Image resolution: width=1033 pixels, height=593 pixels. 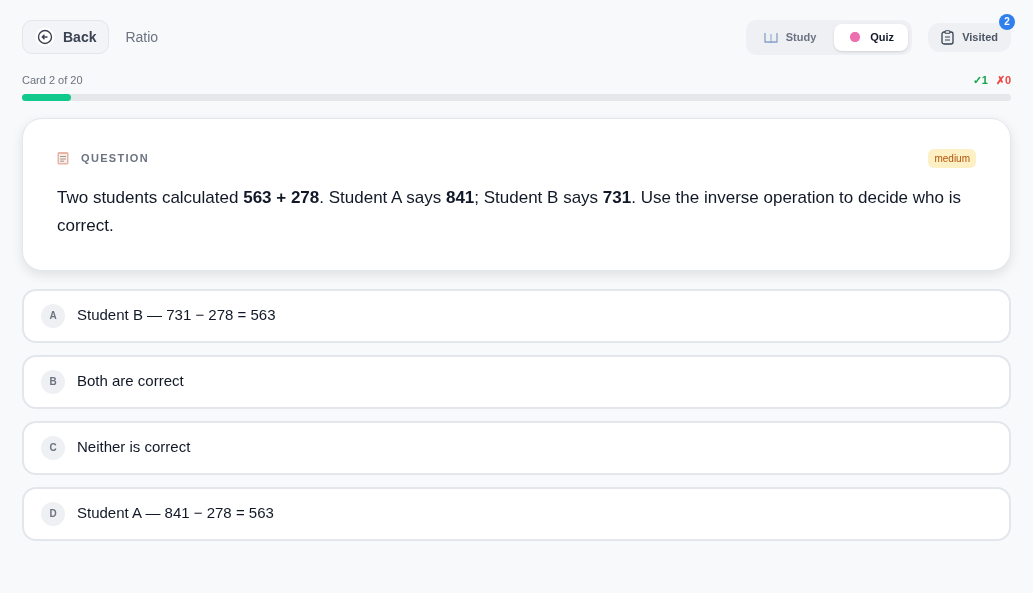 I want to click on answer-option: A Student B — 731 − 278 = 563, so click(x=516, y=315).